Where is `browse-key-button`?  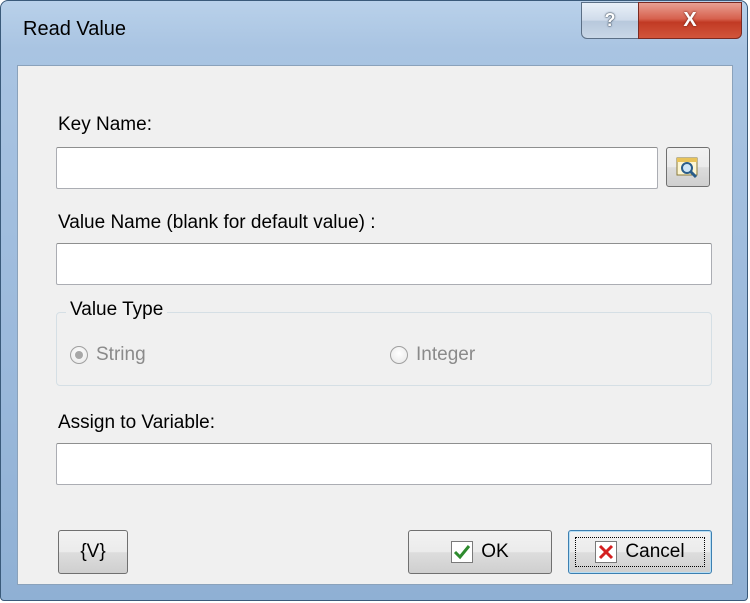
browse-key-button is located at coordinates (688, 167).